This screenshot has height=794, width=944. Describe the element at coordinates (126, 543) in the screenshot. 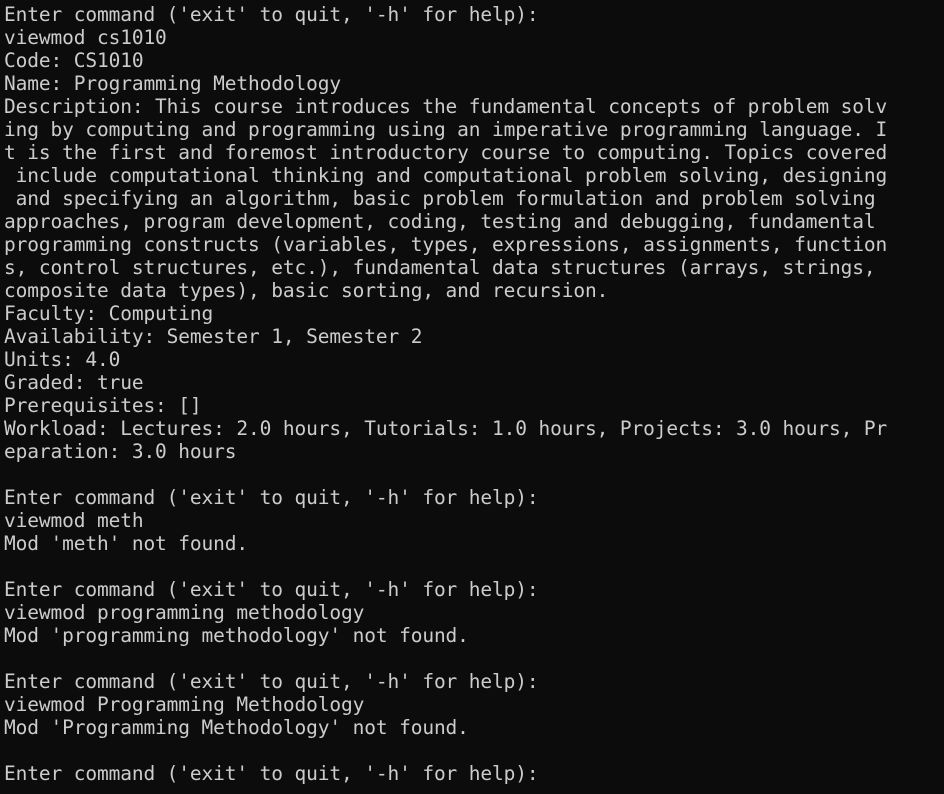

I see `output-line: Mod 'meth' not found.` at that location.